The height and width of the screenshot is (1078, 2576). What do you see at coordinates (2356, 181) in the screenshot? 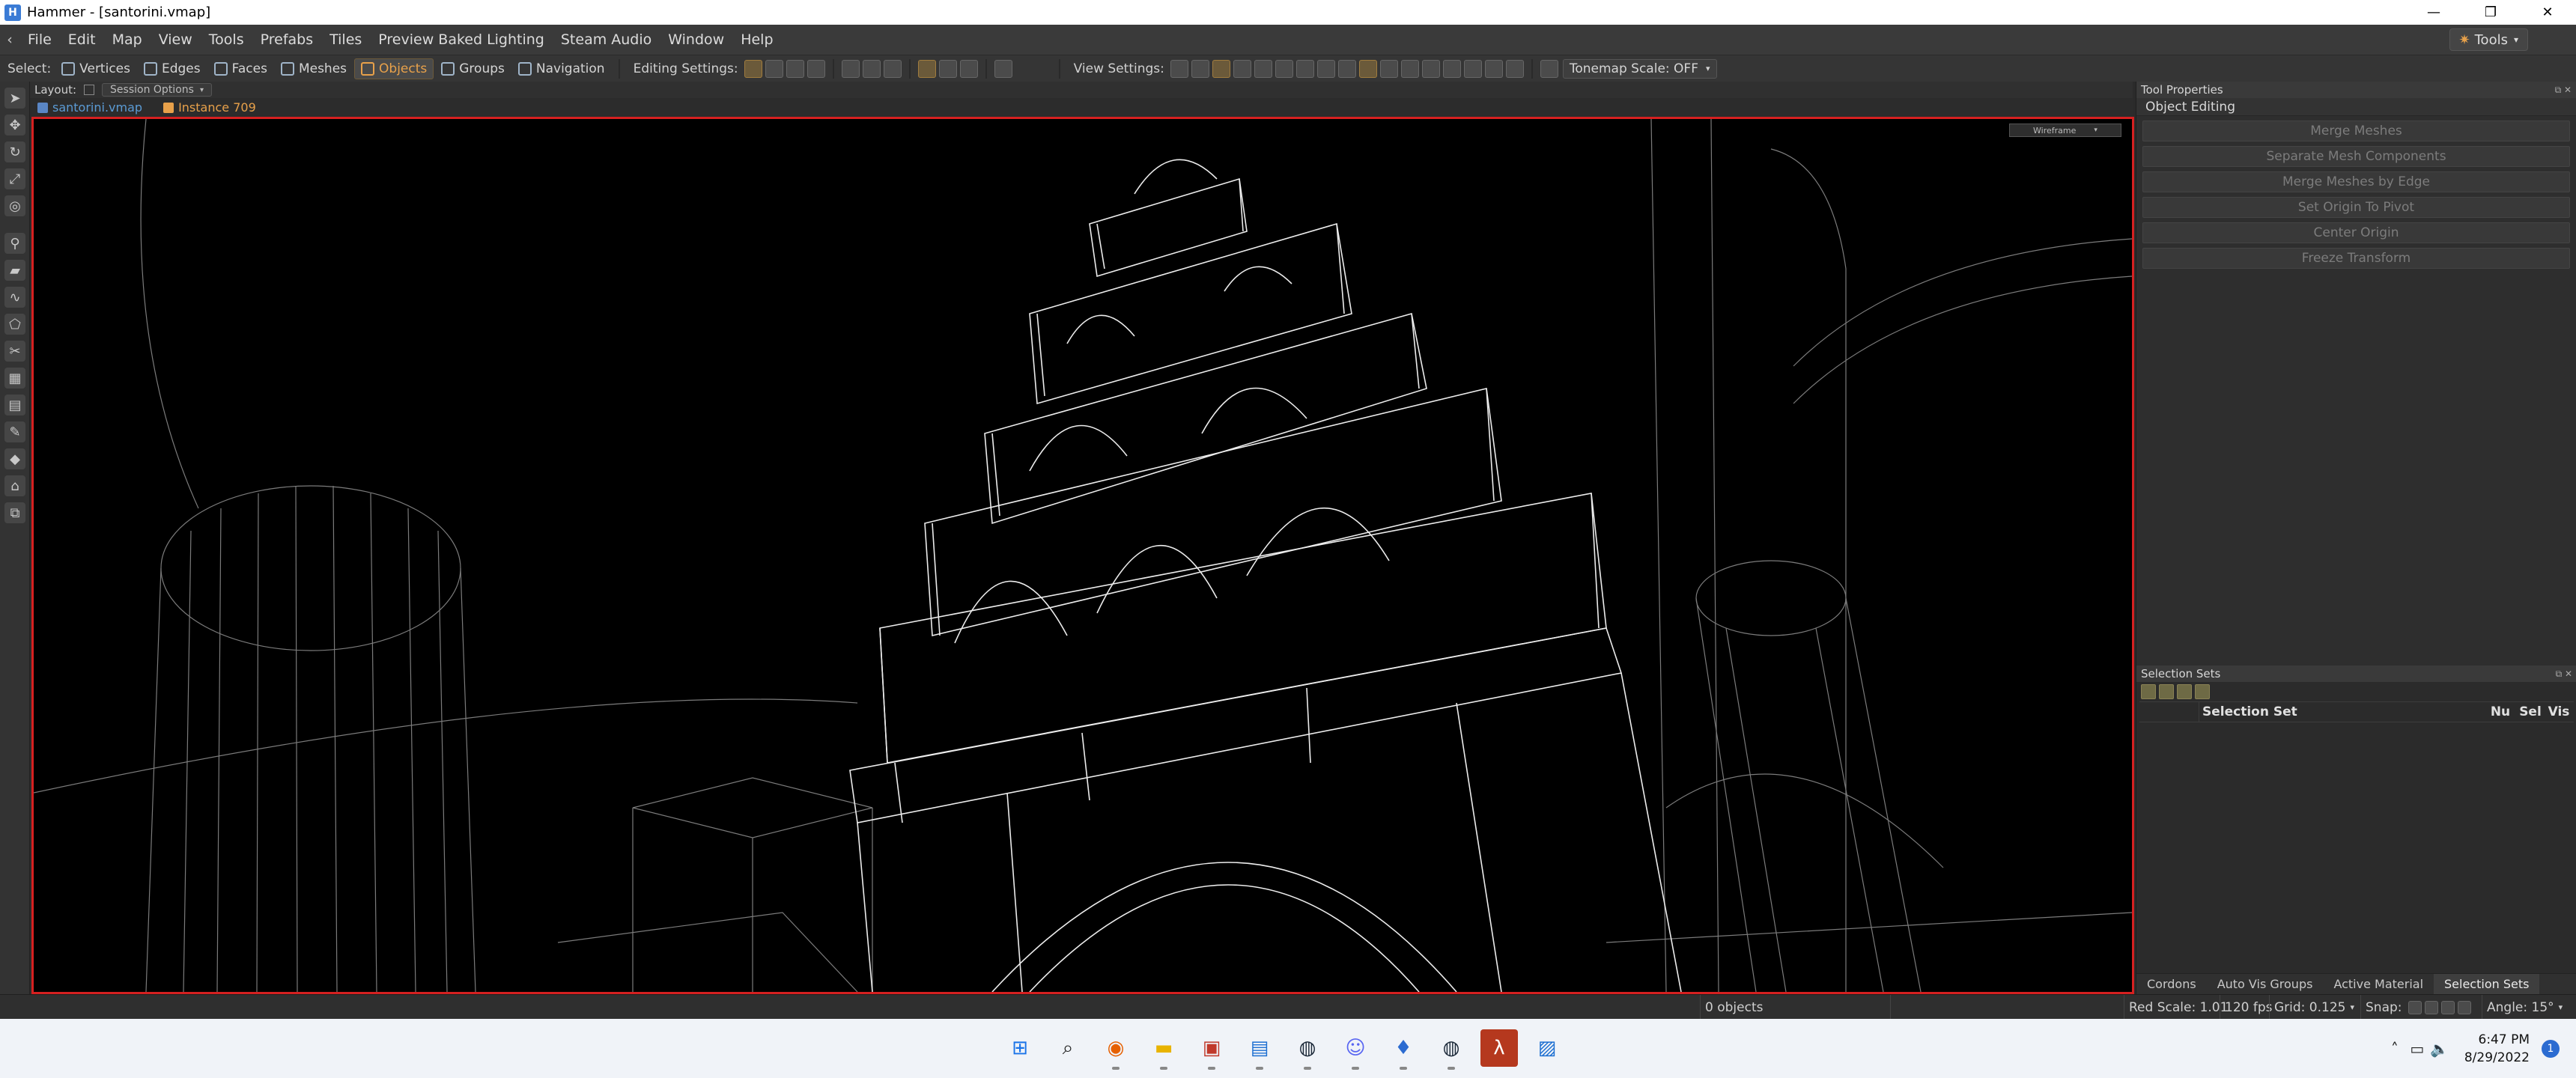
I see `merge-meshes-by-edge-button: Merge Meshes by Edge` at bounding box center [2356, 181].